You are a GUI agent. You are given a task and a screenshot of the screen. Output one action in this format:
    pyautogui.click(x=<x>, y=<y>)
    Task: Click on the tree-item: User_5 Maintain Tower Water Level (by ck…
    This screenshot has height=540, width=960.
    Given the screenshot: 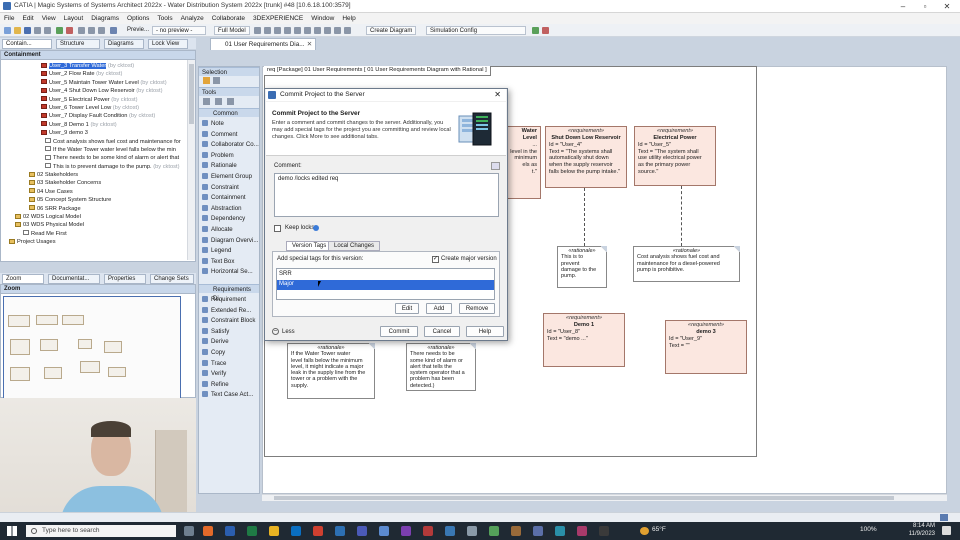 What is the action you would take?
    pyautogui.click(x=94, y=83)
    